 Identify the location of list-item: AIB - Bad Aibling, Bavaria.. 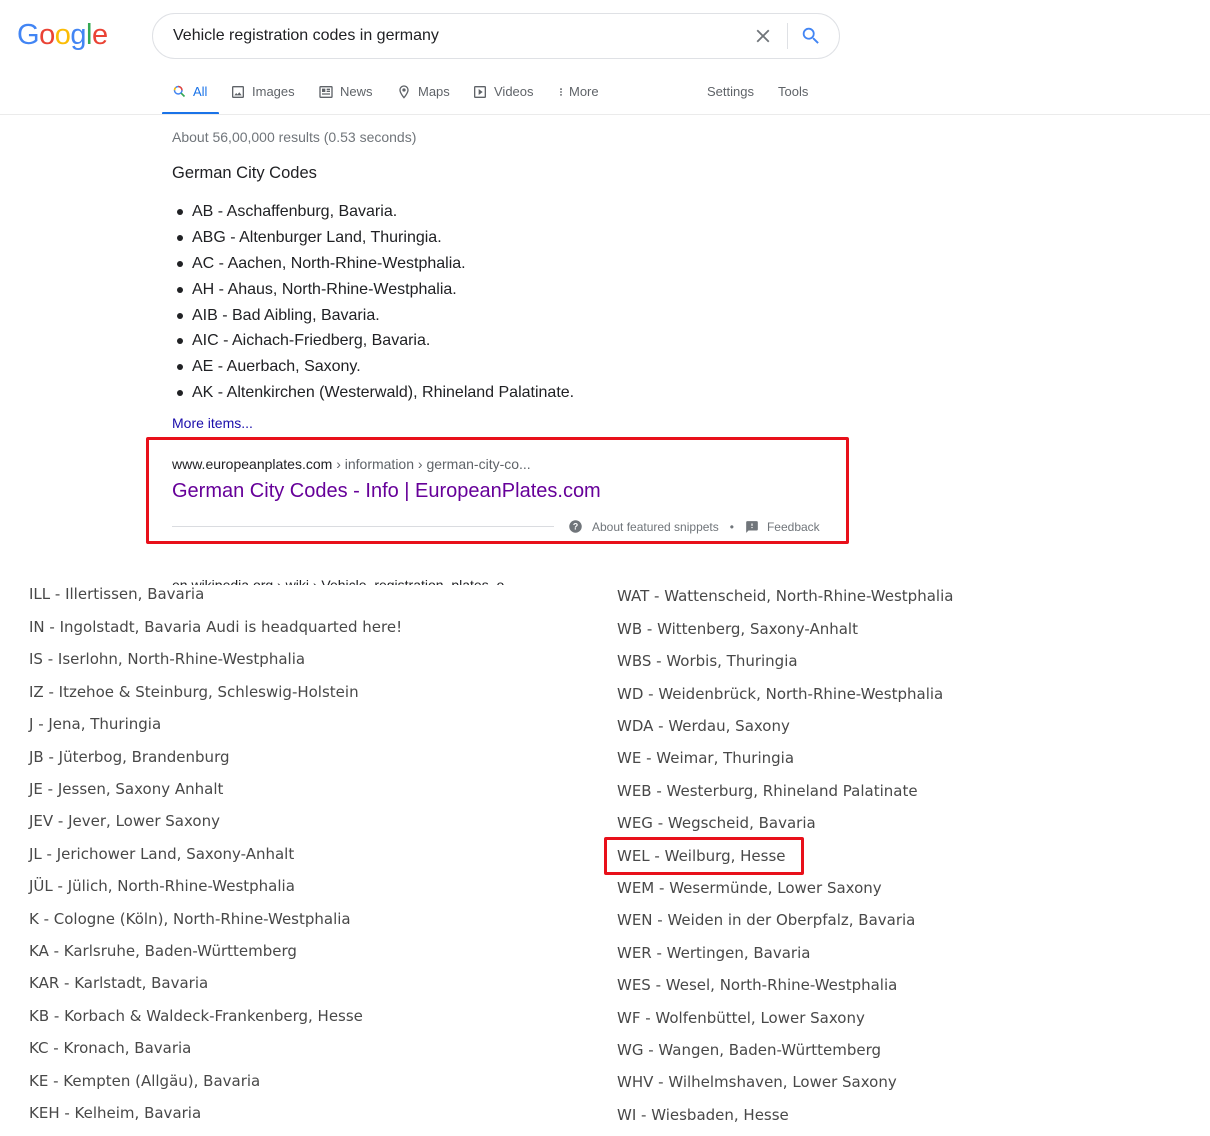
(375, 316).